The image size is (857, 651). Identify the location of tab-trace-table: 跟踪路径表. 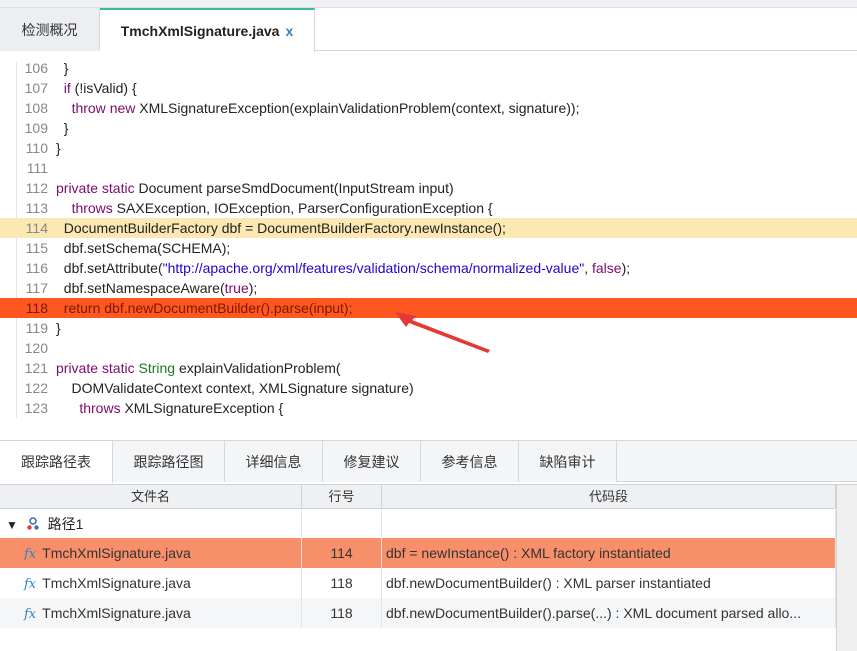
(56, 462).